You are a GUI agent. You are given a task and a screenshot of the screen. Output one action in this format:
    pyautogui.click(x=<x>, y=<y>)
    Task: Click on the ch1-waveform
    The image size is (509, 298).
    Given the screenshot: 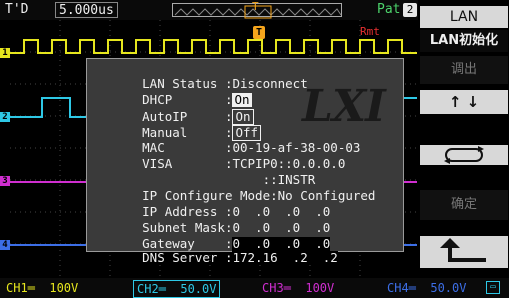 What is the action you would take?
    pyautogui.click(x=213, y=46)
    